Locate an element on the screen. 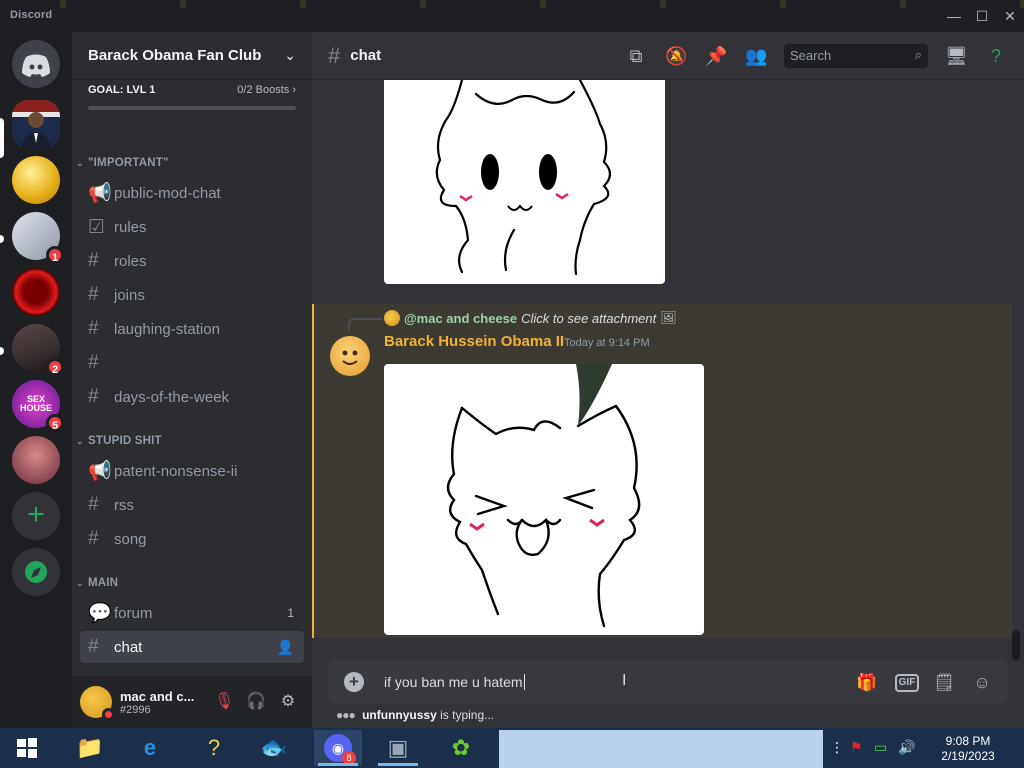 The height and width of the screenshot is (768, 1024). threads-icon: ⧉ is located at coordinates (636, 56).